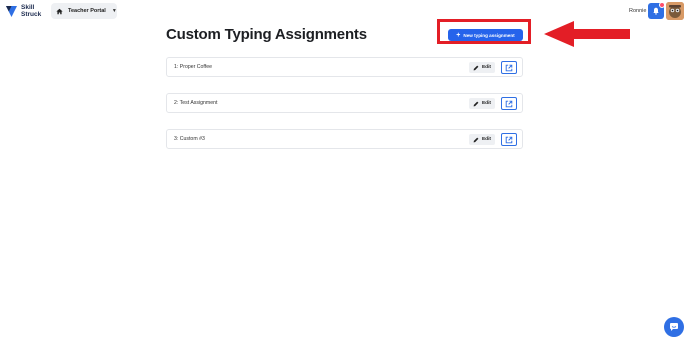 This screenshot has height=341, width=688. Describe the element at coordinates (662, 5) in the screenshot. I see `notification-badge` at that location.